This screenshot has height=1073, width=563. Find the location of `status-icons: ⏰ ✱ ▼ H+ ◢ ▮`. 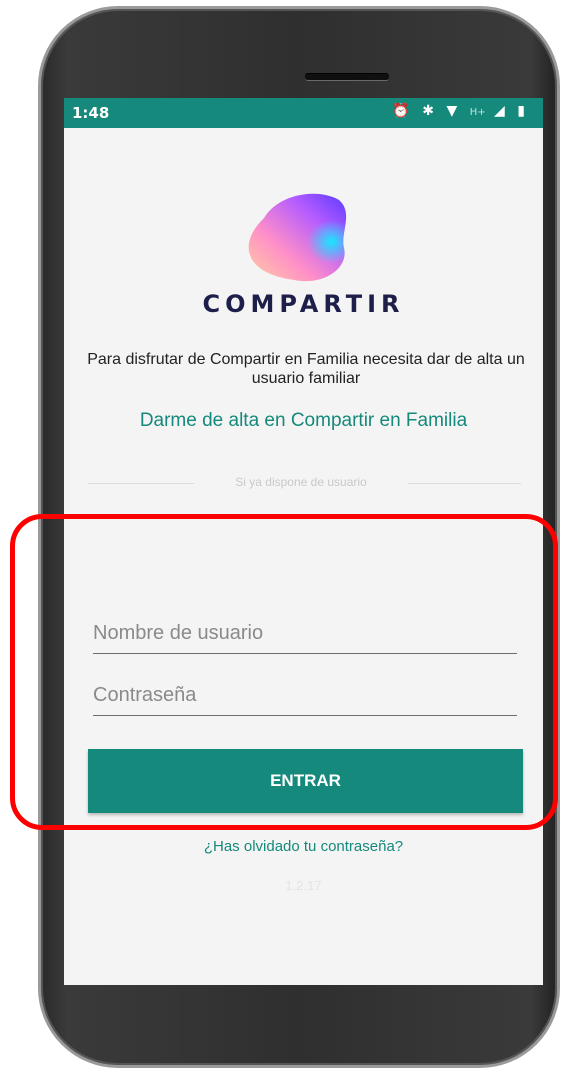

status-icons: ⏰ ✱ ▼ H+ ◢ ▮ is located at coordinates (460, 111).